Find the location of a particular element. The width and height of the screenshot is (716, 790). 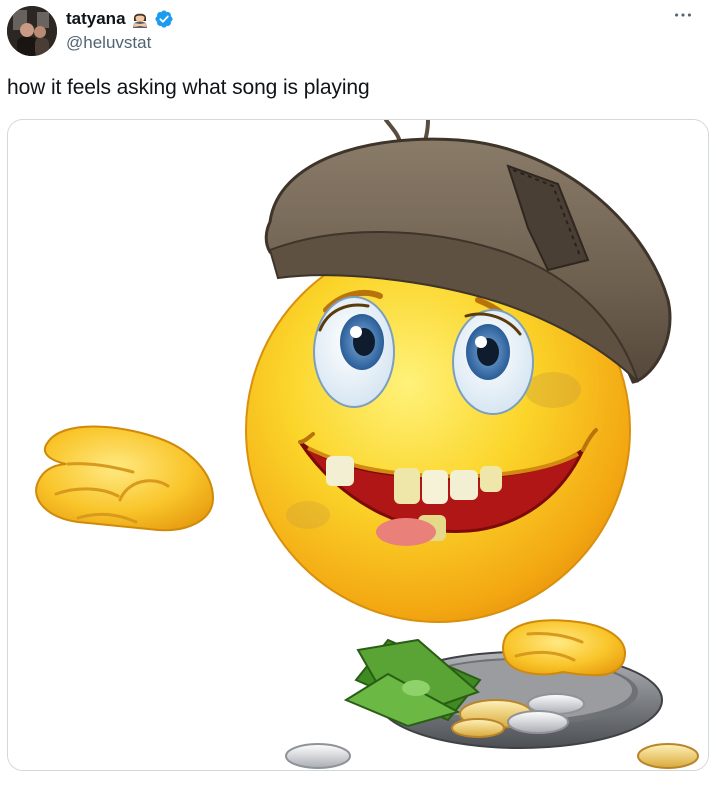

verified-badge-icon is located at coordinates (164, 19).